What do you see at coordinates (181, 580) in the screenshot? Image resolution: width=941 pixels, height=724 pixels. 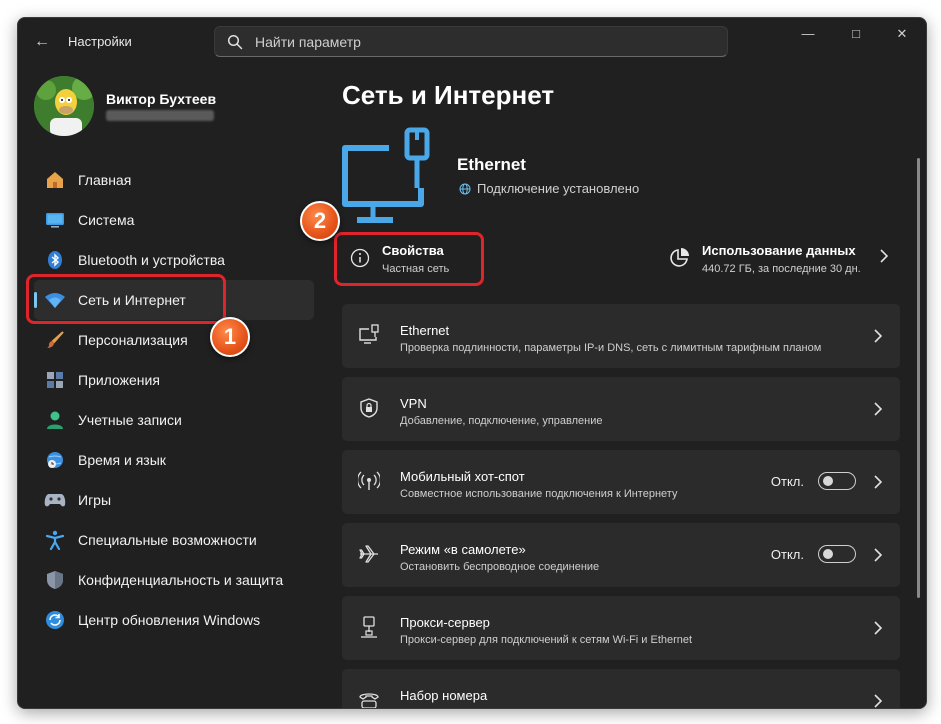 I see `sidebar-item-label: Конфиденциальность и защита` at bounding box center [181, 580].